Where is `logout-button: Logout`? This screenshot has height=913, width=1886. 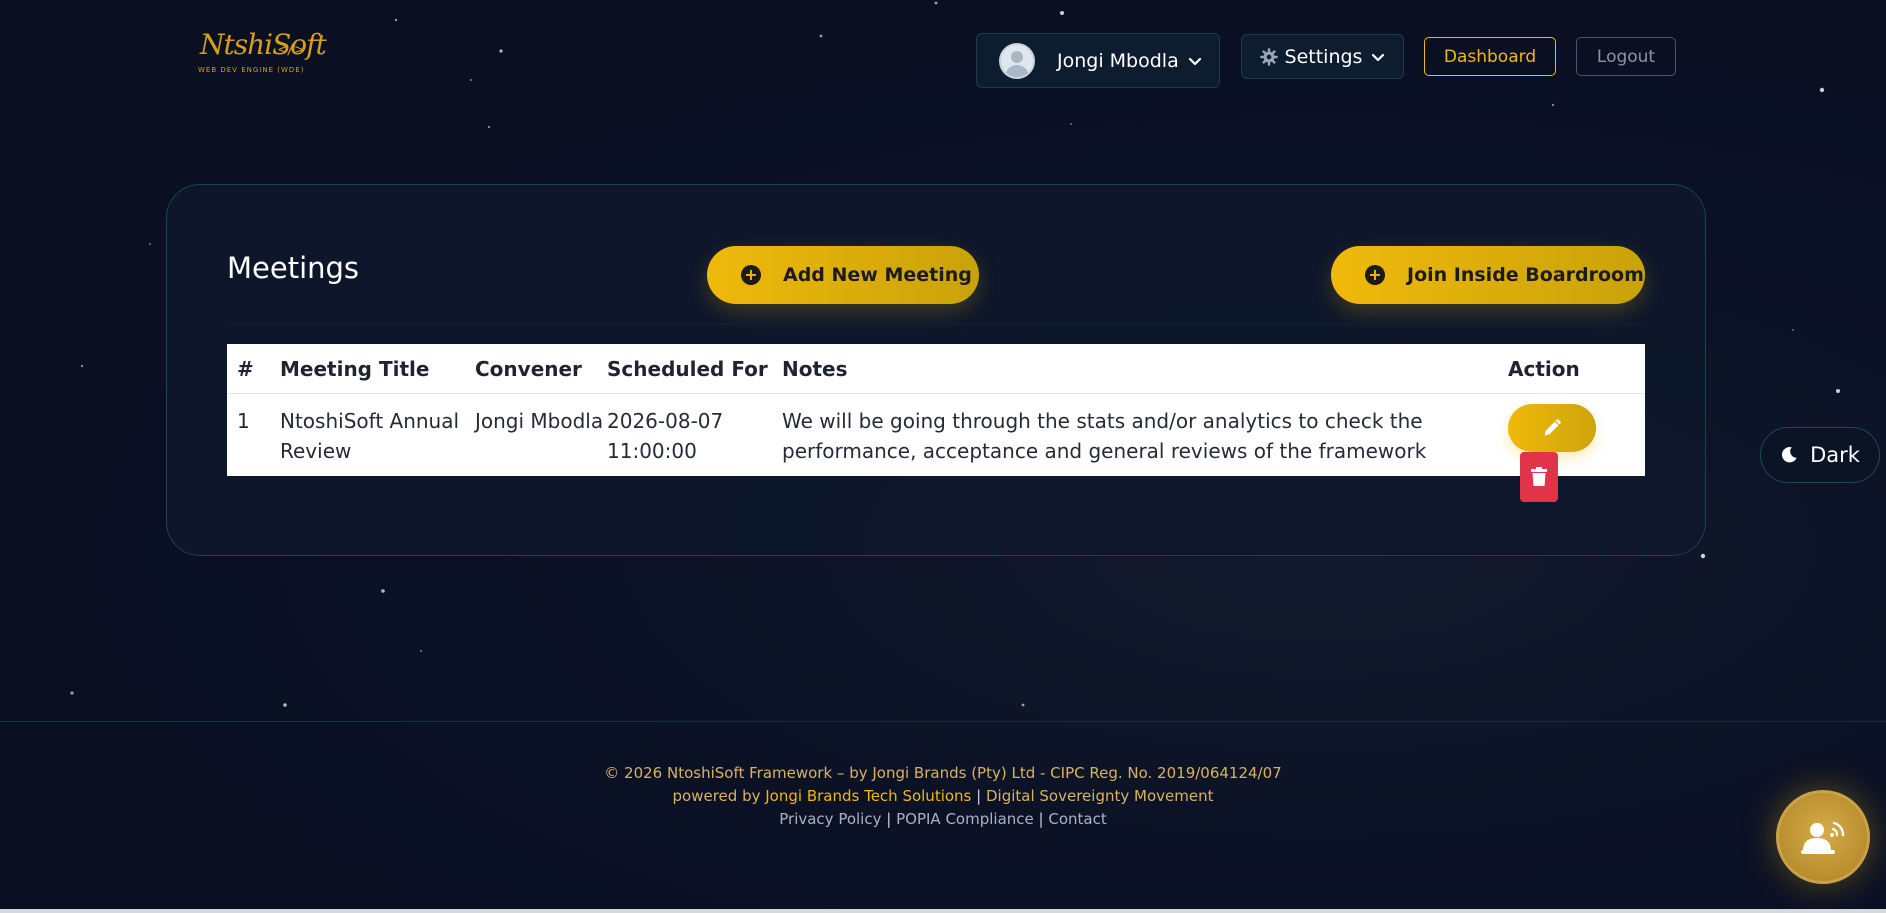 logout-button: Logout is located at coordinates (1626, 56).